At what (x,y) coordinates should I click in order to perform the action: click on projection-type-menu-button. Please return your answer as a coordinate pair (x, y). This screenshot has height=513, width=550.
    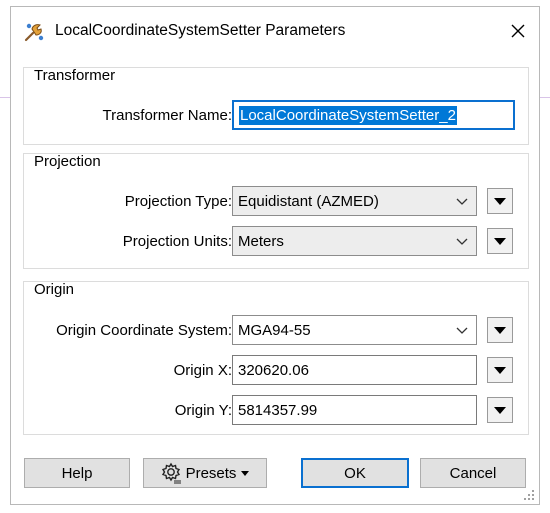
    Looking at the image, I should click on (500, 201).